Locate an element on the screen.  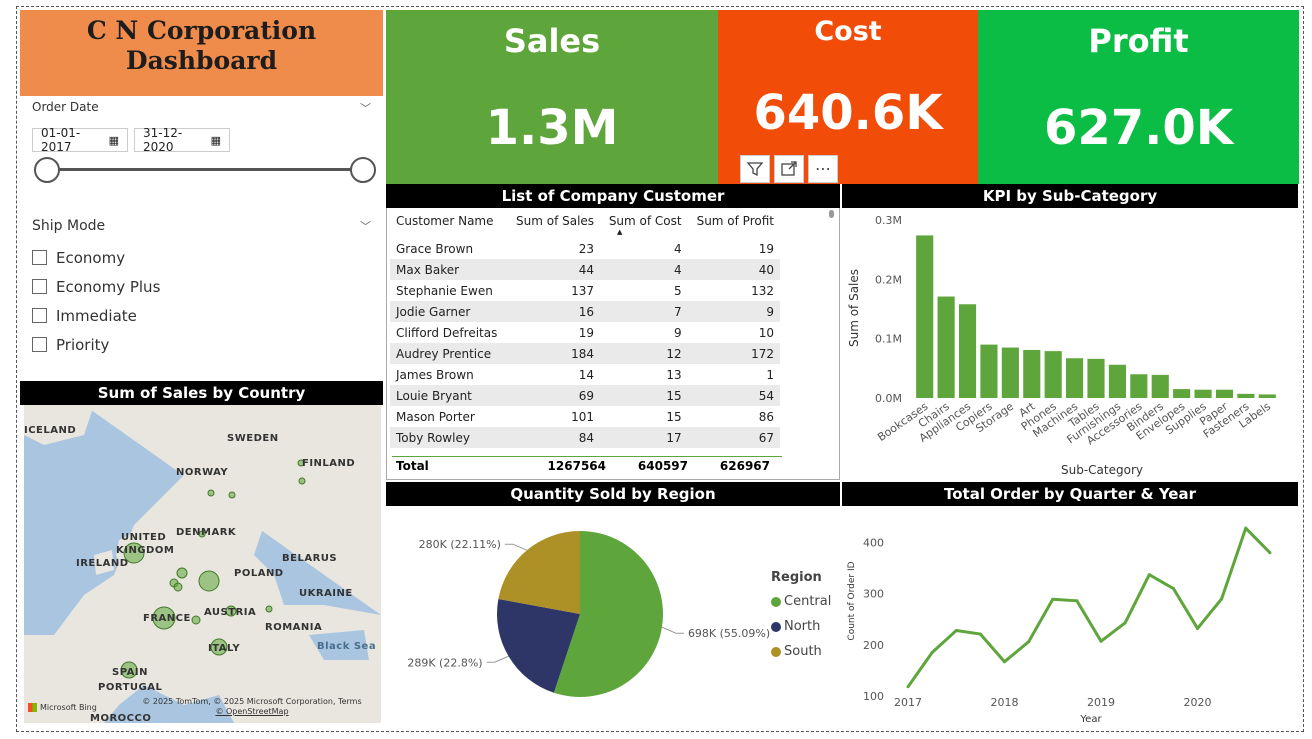
table-total-row: Total 1267564 640597 626967 is located at coordinates (589, 466).